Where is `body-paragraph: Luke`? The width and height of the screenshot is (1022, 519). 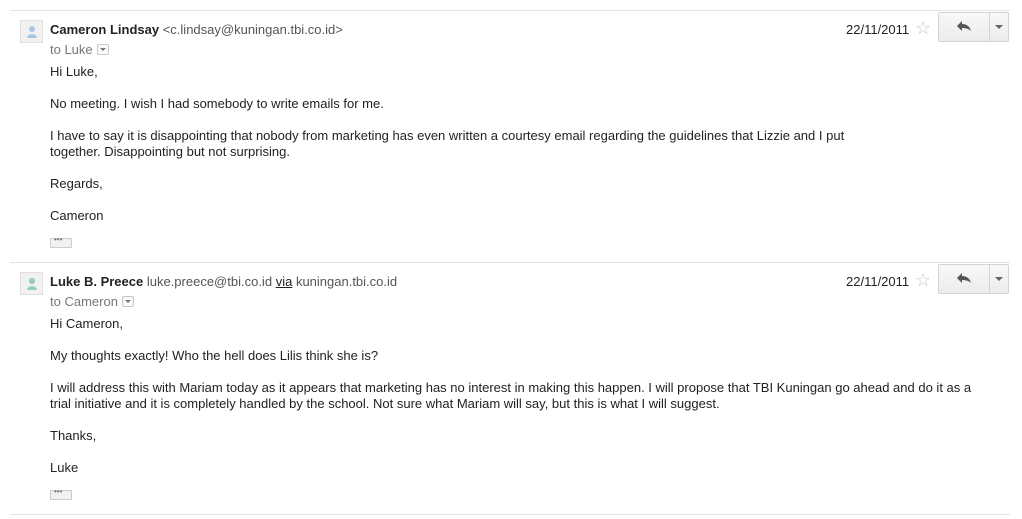 body-paragraph: Luke is located at coordinates (64, 467).